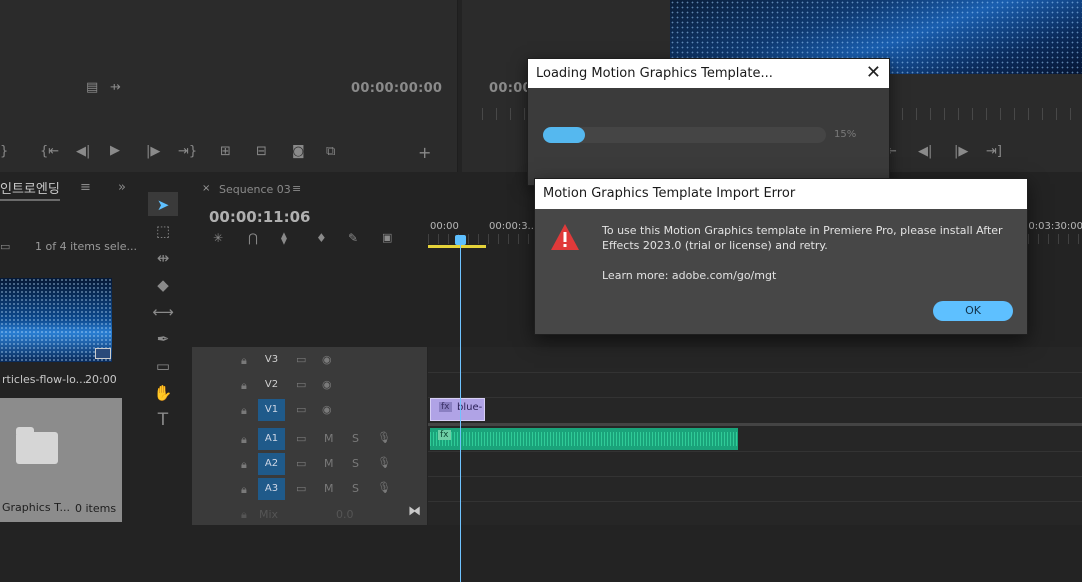 The width and height of the screenshot is (1082, 582). Describe the element at coordinates (689, 275) in the screenshot. I see `learn-more-link: Learn more: adobe.com/go/mgt` at that location.